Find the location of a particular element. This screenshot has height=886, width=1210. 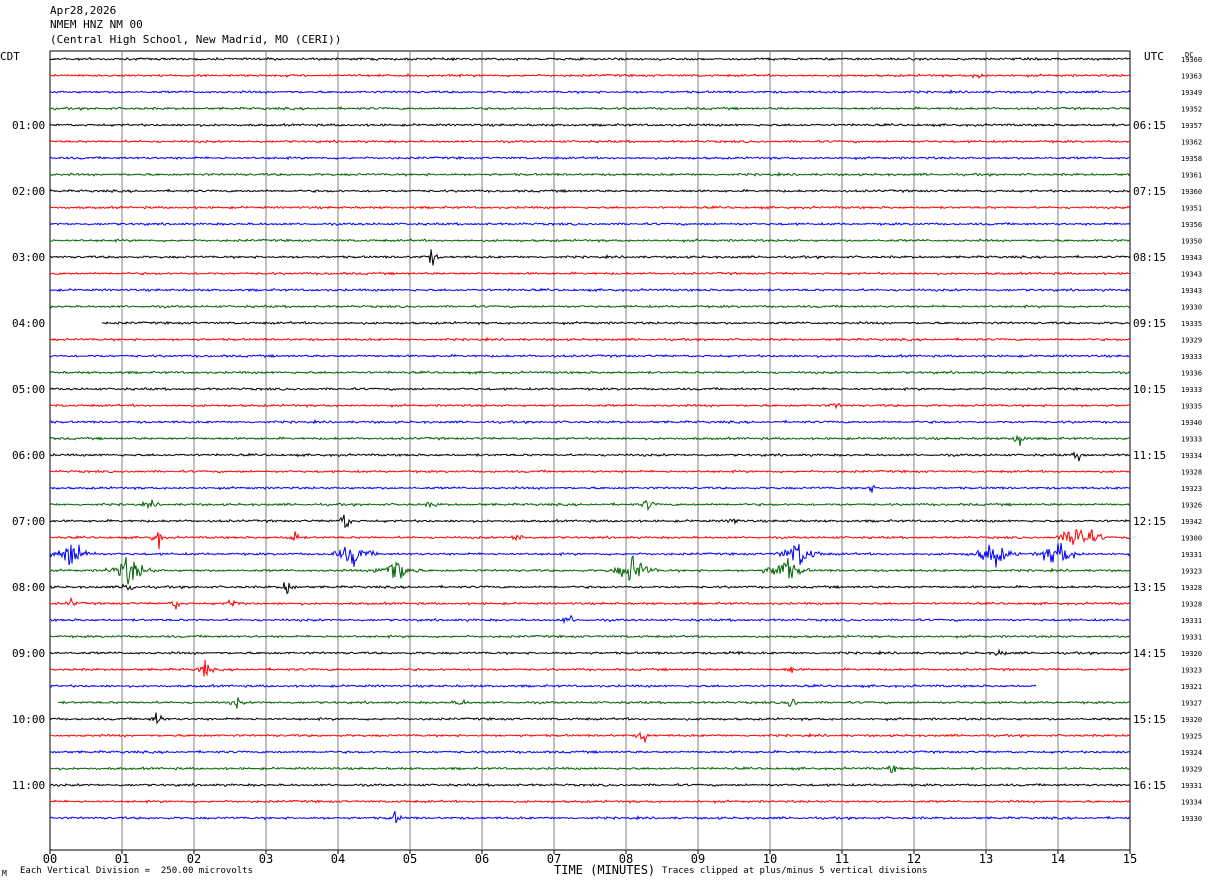

x-tick-label: 01 is located at coordinates (122, 859).